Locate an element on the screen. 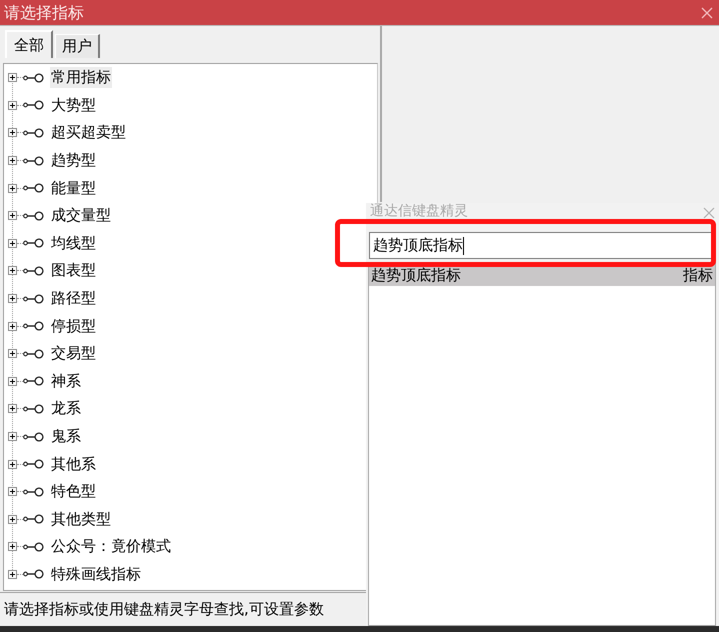 The image size is (719, 632). result-name: 趋势顶底指标 is located at coordinates (416, 275).